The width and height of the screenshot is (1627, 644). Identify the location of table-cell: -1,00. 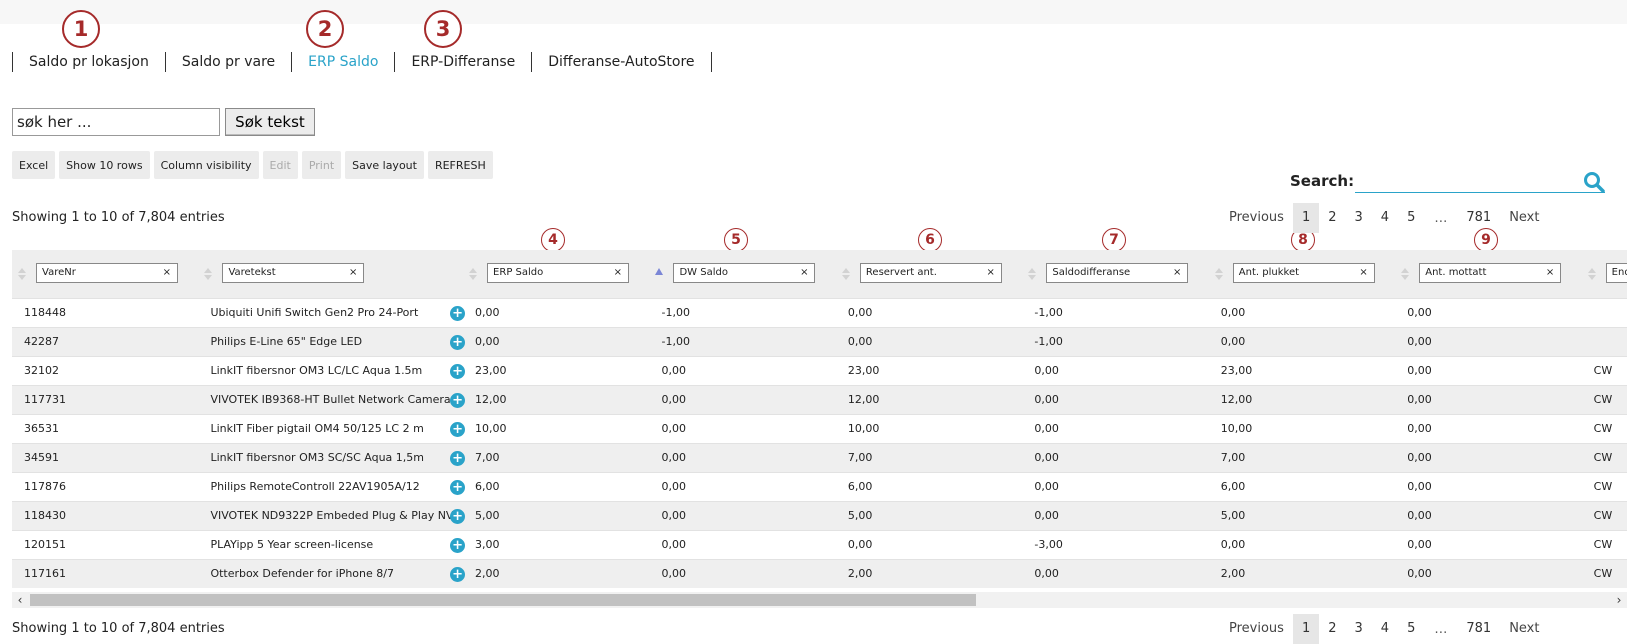
(1115, 341).